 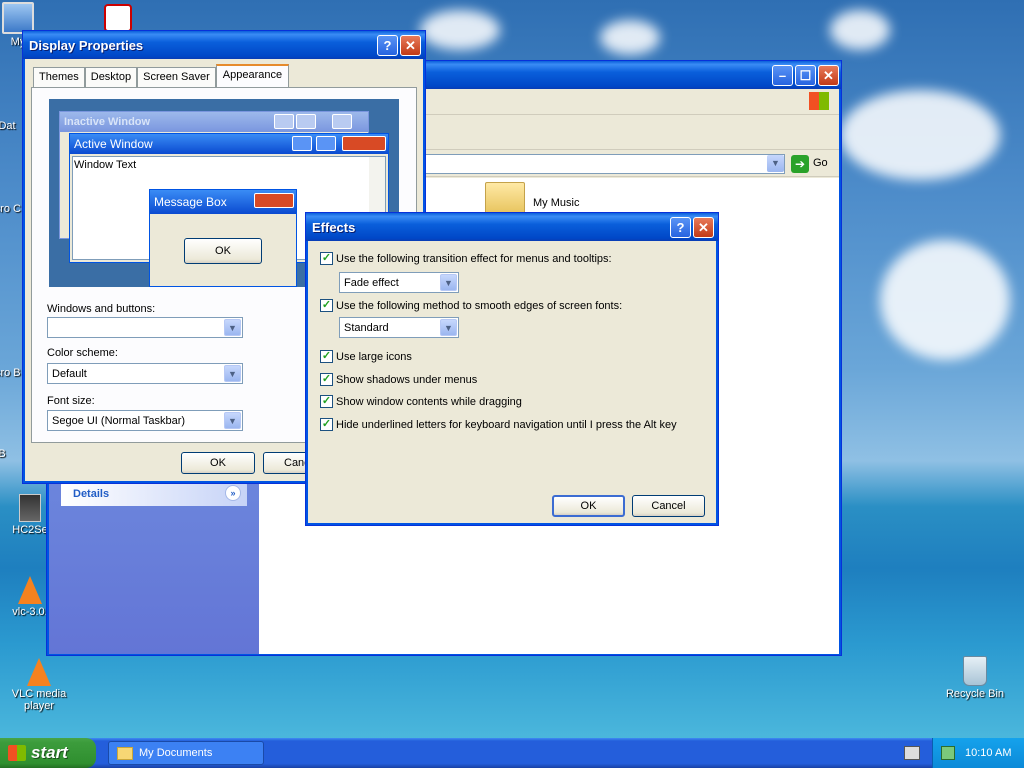 I want to click on chevron-down-icon: », so click(x=233, y=493).